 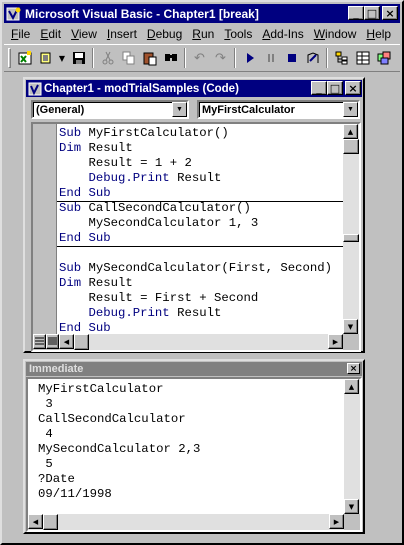 I want to click on menu-item-view: View, so click(x=84, y=34).